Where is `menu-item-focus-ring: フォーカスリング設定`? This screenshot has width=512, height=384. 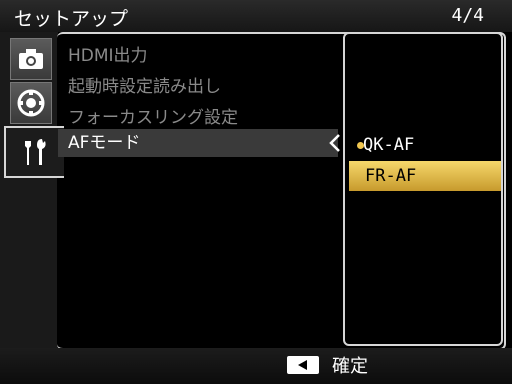 menu-item-focus-ring: フォーカスリング設定 is located at coordinates (153, 115).